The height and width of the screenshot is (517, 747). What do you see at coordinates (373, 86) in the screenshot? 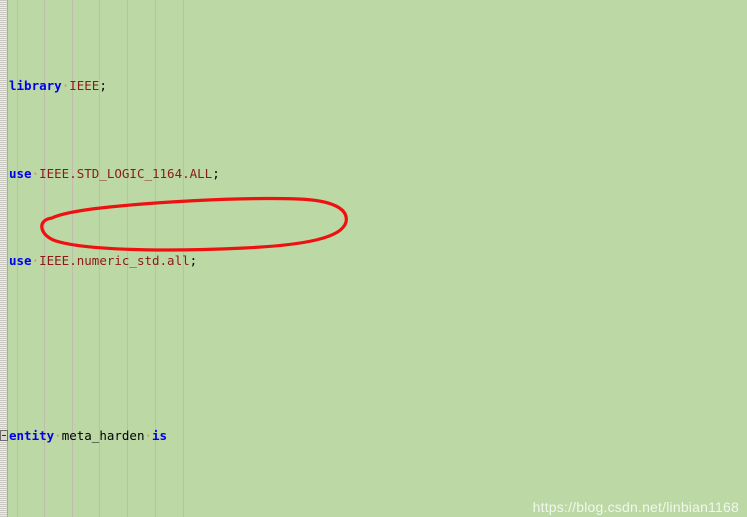
I see `code-line: library·IEEE;` at bounding box center [373, 86].